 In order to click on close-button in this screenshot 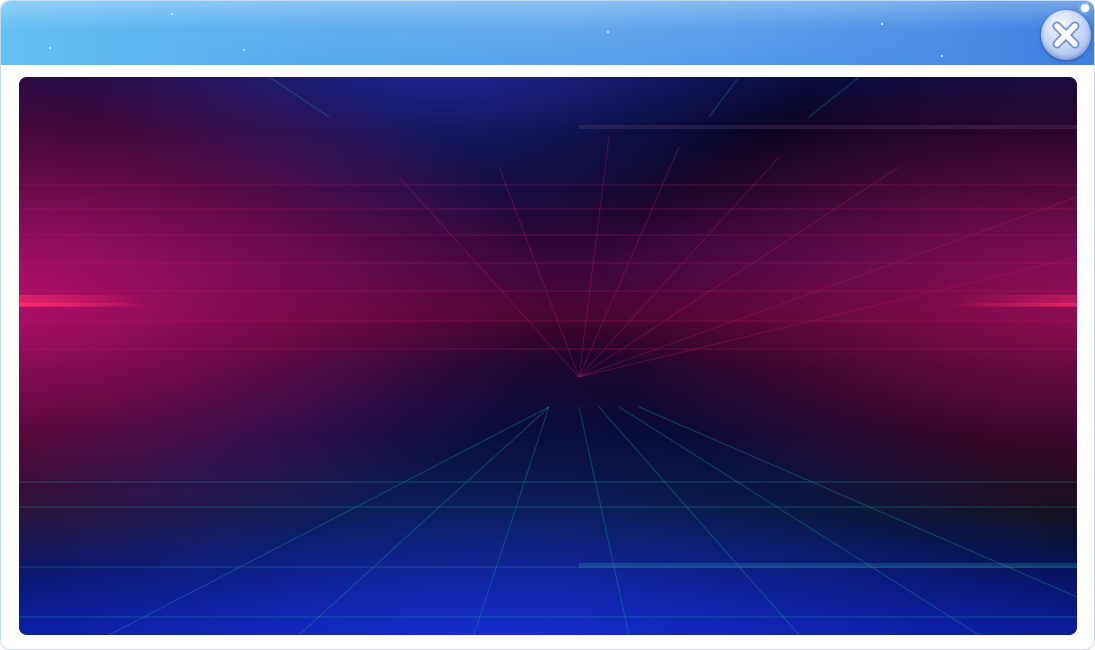, I will do `click(1066, 32)`.